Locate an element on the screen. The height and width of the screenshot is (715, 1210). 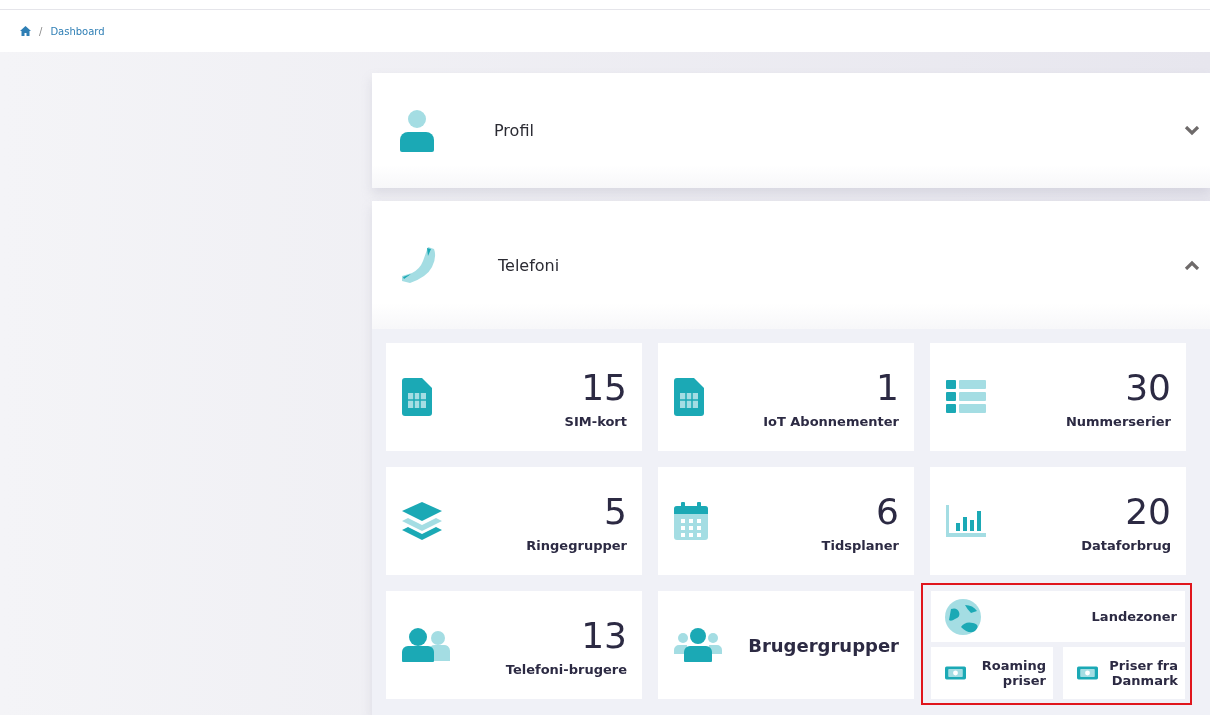
stat-card: 30 Nummerserier is located at coordinates (1058, 397).